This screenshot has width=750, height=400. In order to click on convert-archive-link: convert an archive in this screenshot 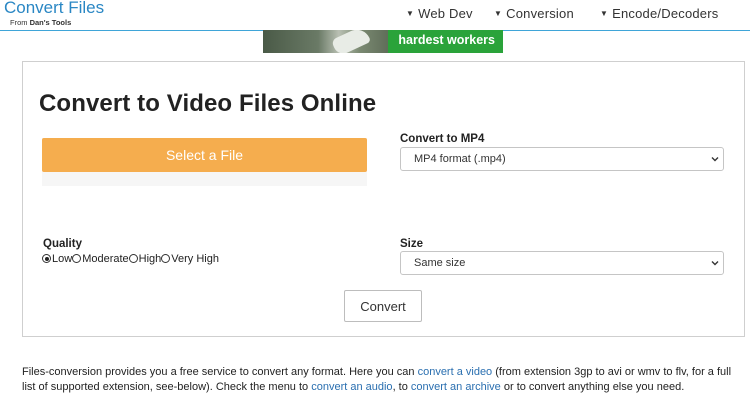, I will do `click(456, 387)`.